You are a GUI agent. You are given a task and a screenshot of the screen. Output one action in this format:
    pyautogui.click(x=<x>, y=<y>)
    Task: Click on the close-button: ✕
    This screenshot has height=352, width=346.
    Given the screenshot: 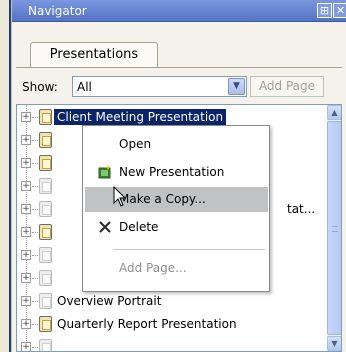 What is the action you would take?
    pyautogui.click(x=339, y=10)
    